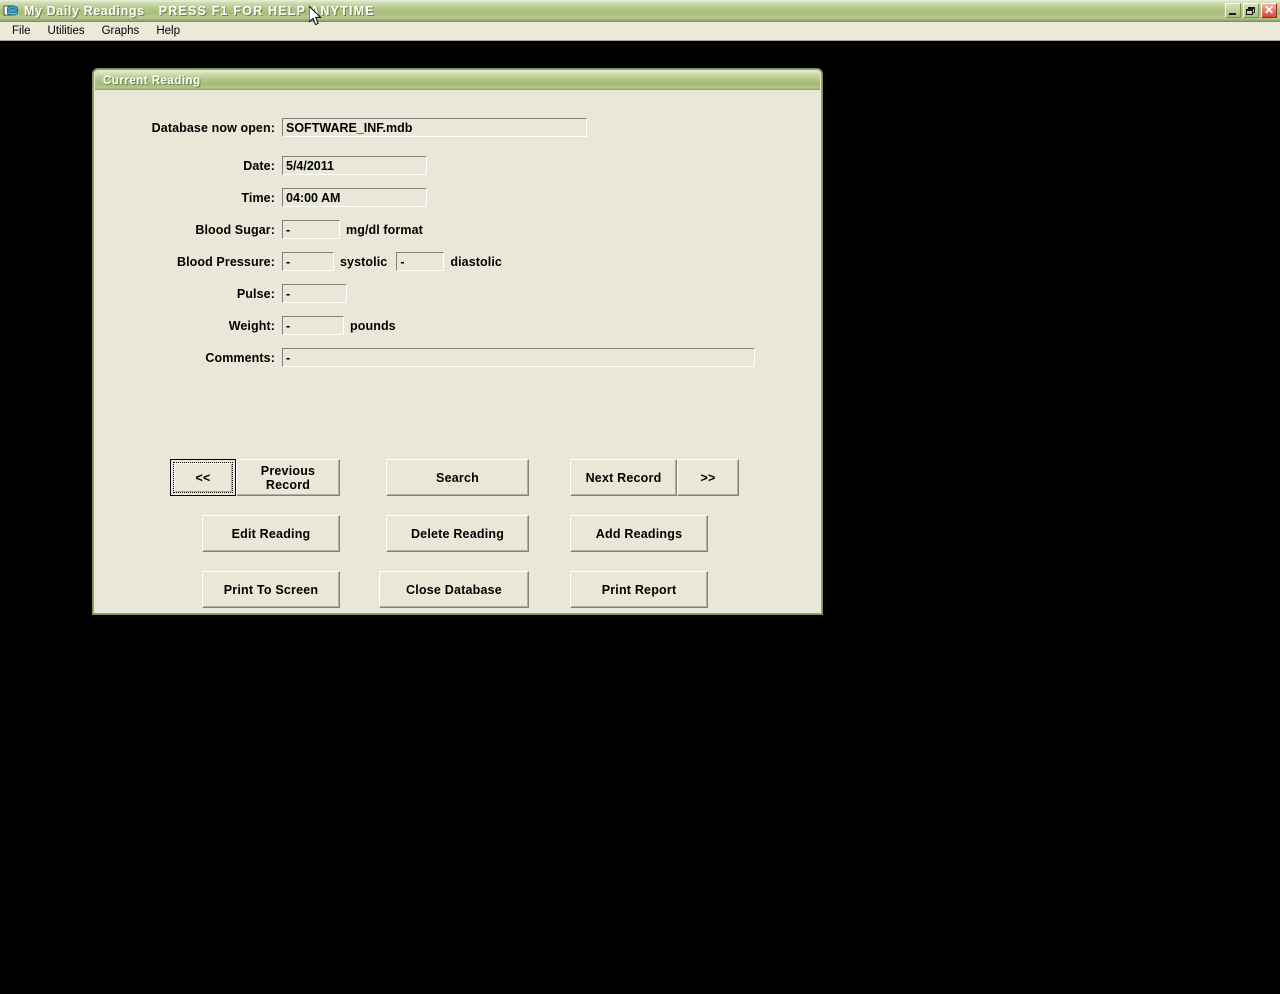 The height and width of the screenshot is (994, 1280). I want to click on diastolic-input: -, so click(420, 261).